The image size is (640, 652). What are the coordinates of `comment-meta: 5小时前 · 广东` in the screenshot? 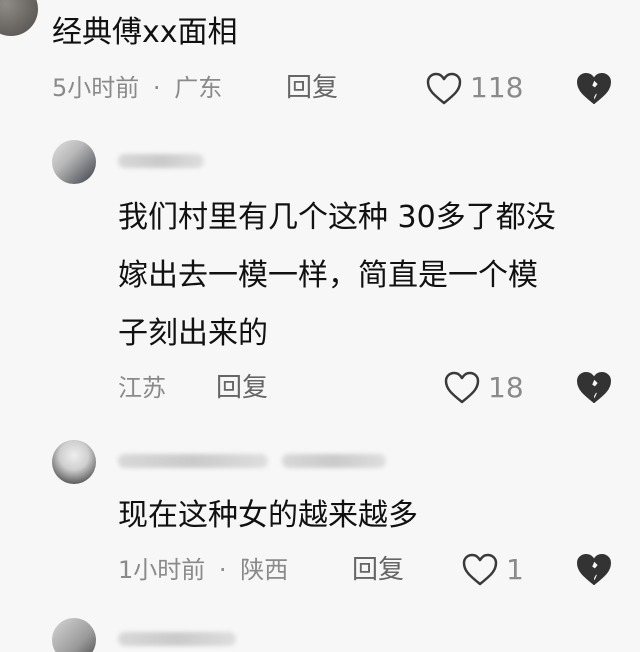 It's located at (137, 88).